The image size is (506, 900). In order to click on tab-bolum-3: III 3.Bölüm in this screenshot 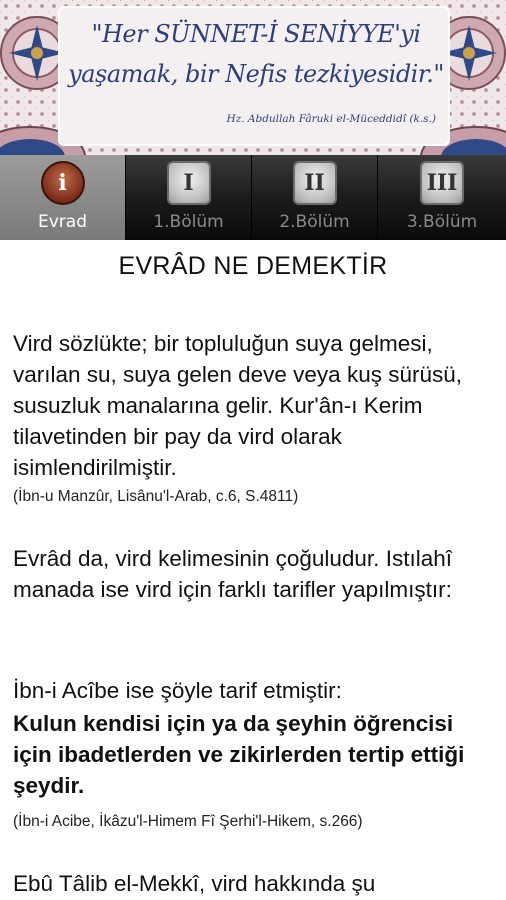, I will do `click(442, 197)`.